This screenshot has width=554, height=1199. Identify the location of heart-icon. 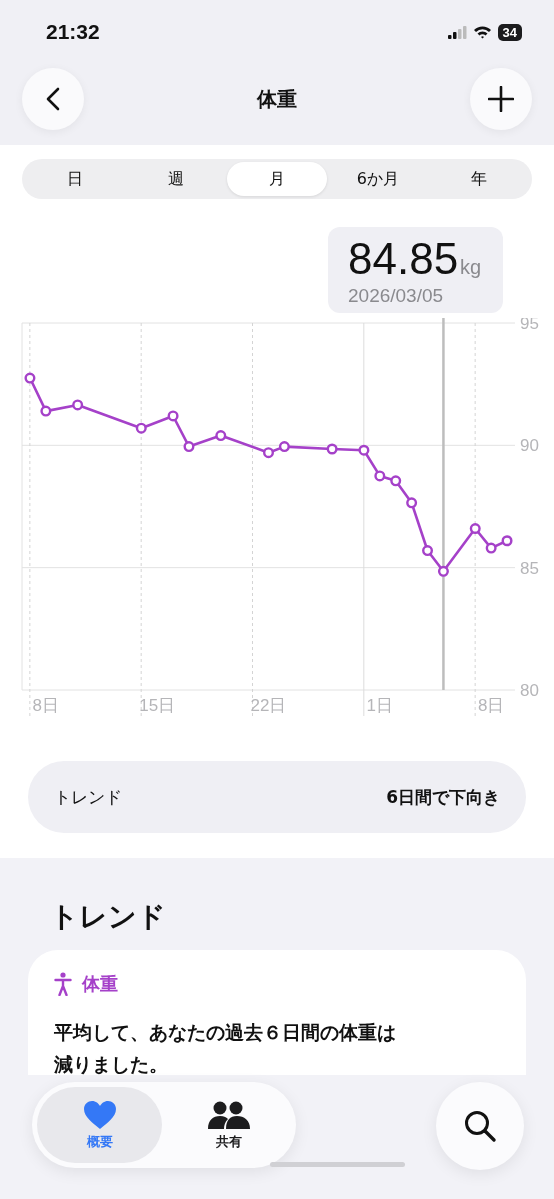
(99, 1114).